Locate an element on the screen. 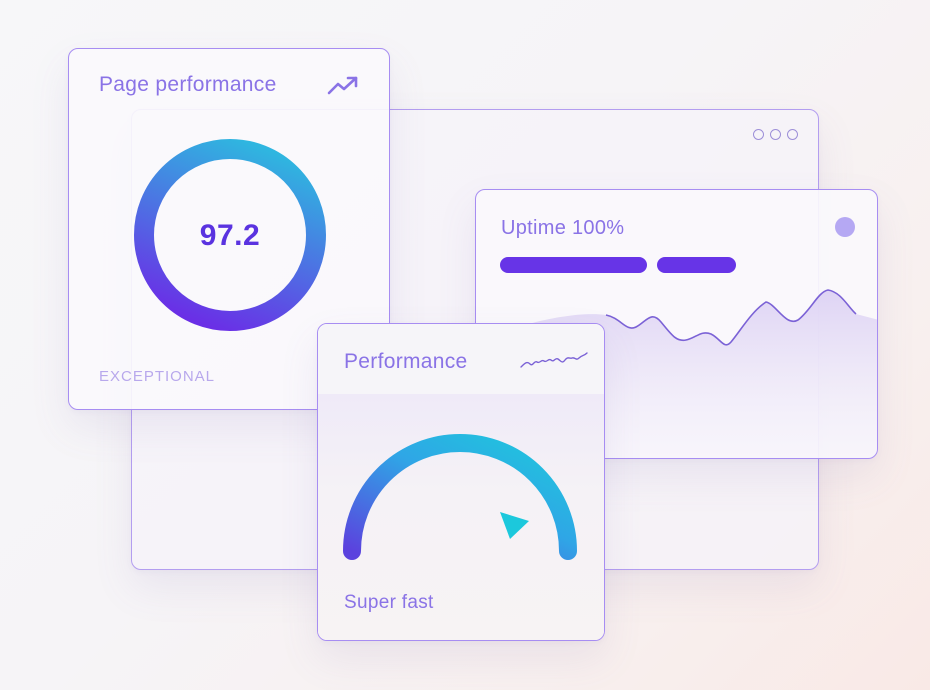  performance-title: Performance is located at coordinates (406, 361).